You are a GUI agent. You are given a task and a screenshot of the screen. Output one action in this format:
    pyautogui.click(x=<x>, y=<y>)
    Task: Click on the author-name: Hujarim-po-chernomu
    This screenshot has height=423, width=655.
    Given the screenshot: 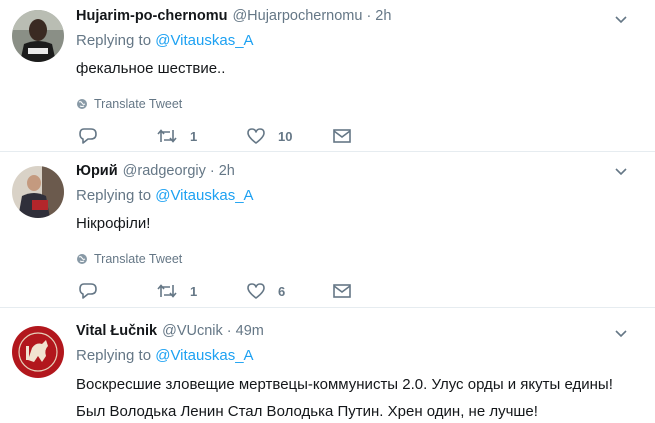 What is the action you would take?
    pyautogui.click(x=151, y=16)
    